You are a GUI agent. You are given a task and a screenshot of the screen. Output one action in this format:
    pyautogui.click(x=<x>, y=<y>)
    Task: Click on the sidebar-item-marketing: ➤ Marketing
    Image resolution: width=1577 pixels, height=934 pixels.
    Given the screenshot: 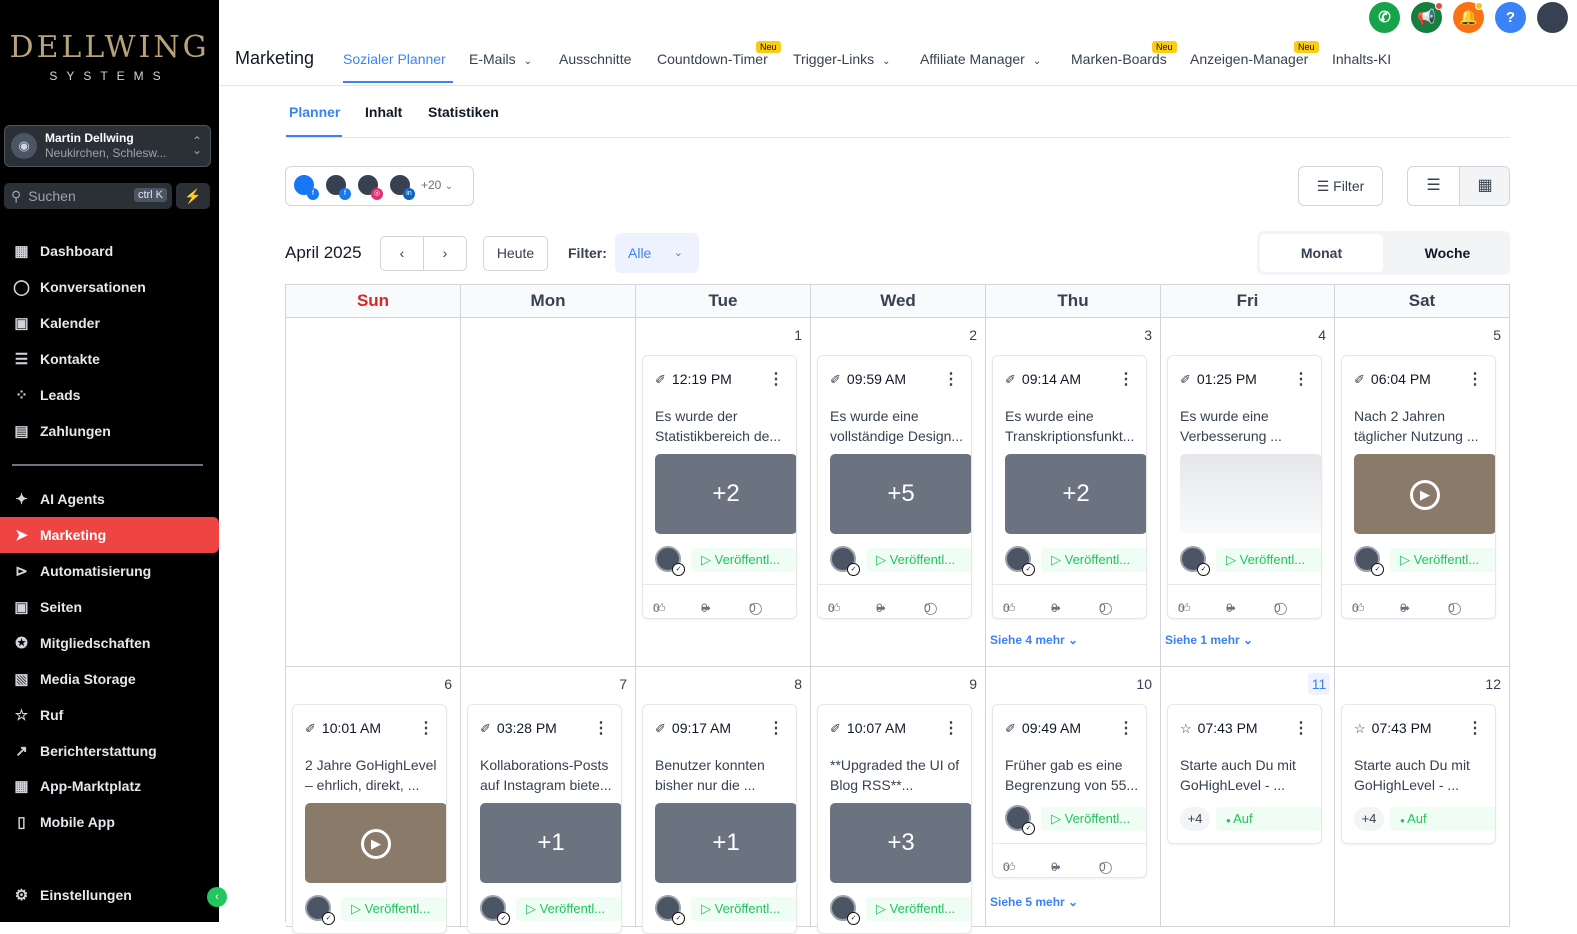 What is the action you would take?
    pyautogui.click(x=109, y=535)
    